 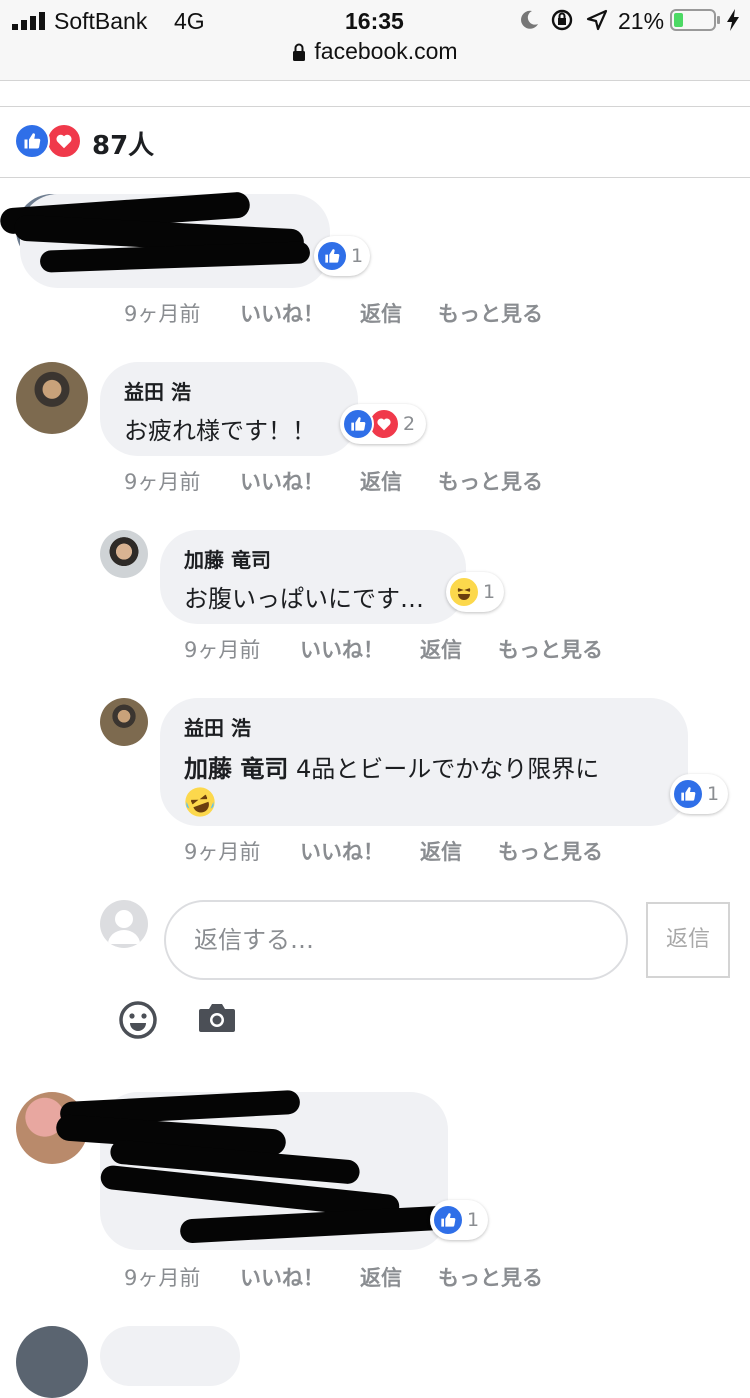 I want to click on comment-author: 加藤 竜司, so click(x=325, y=558).